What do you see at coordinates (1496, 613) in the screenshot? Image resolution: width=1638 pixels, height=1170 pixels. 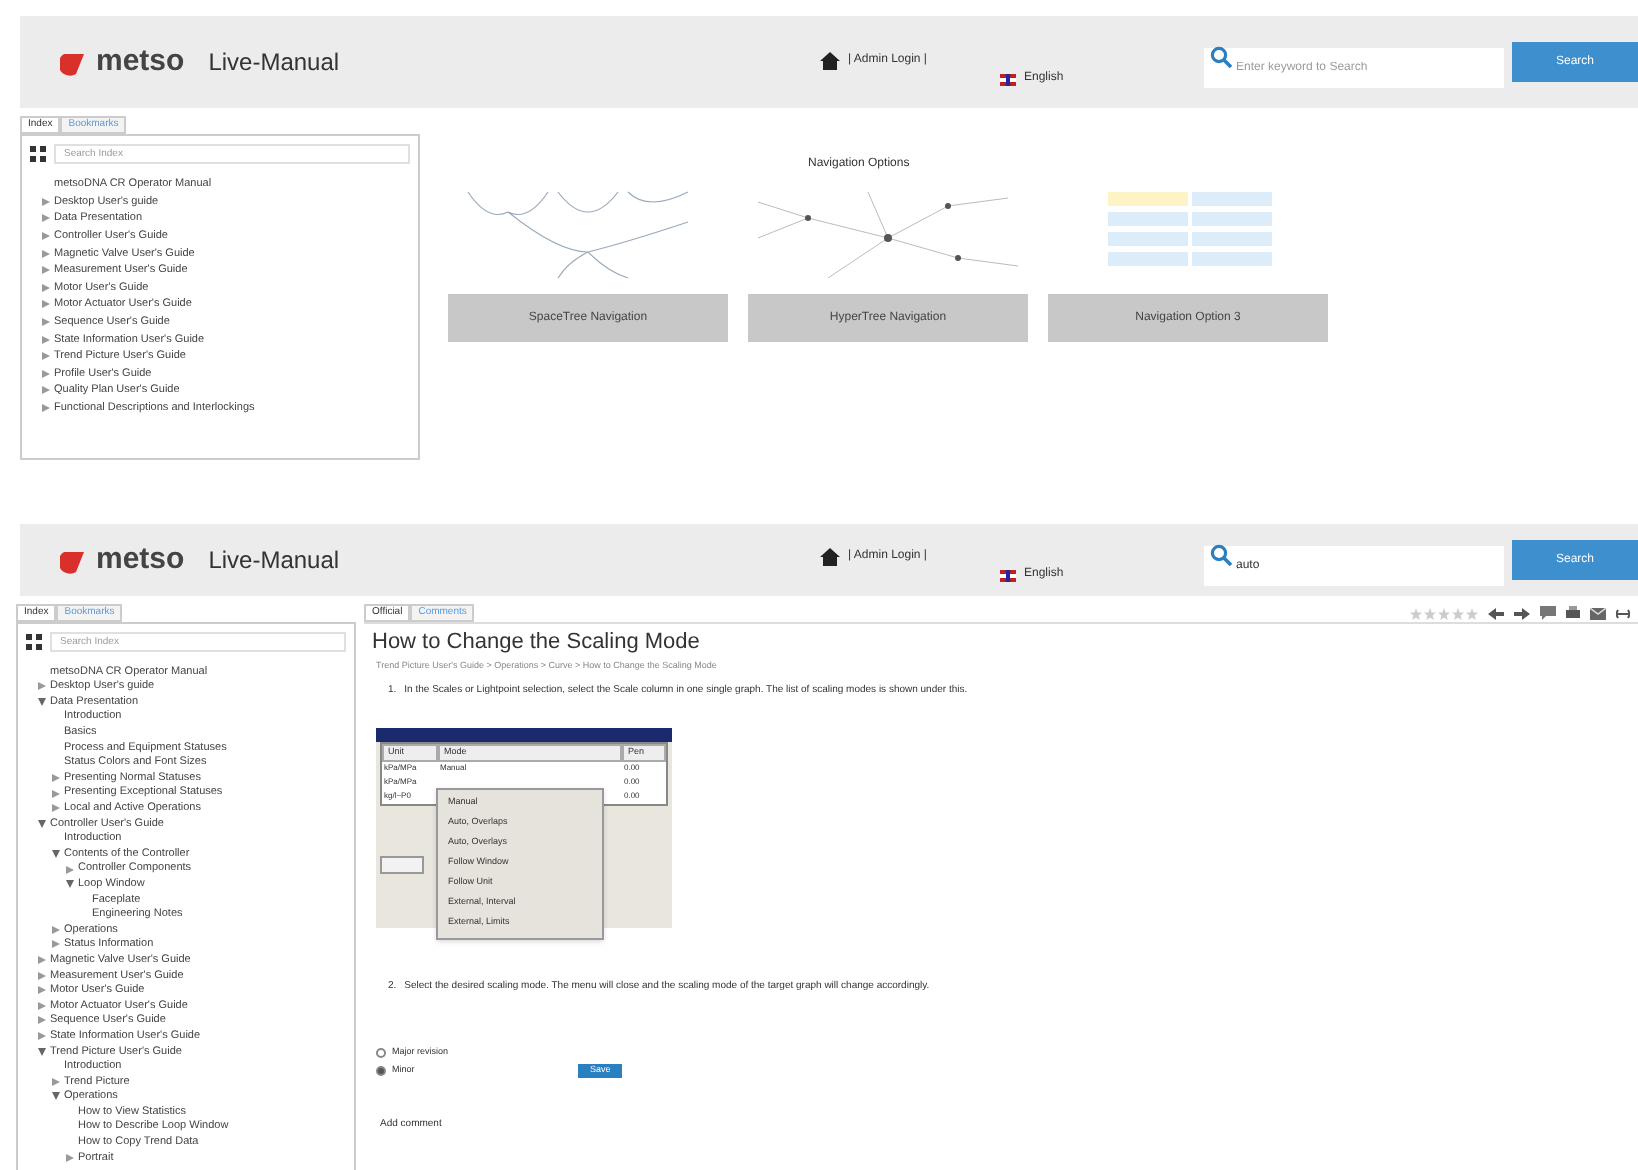 I see `back-arrow-icon` at bounding box center [1496, 613].